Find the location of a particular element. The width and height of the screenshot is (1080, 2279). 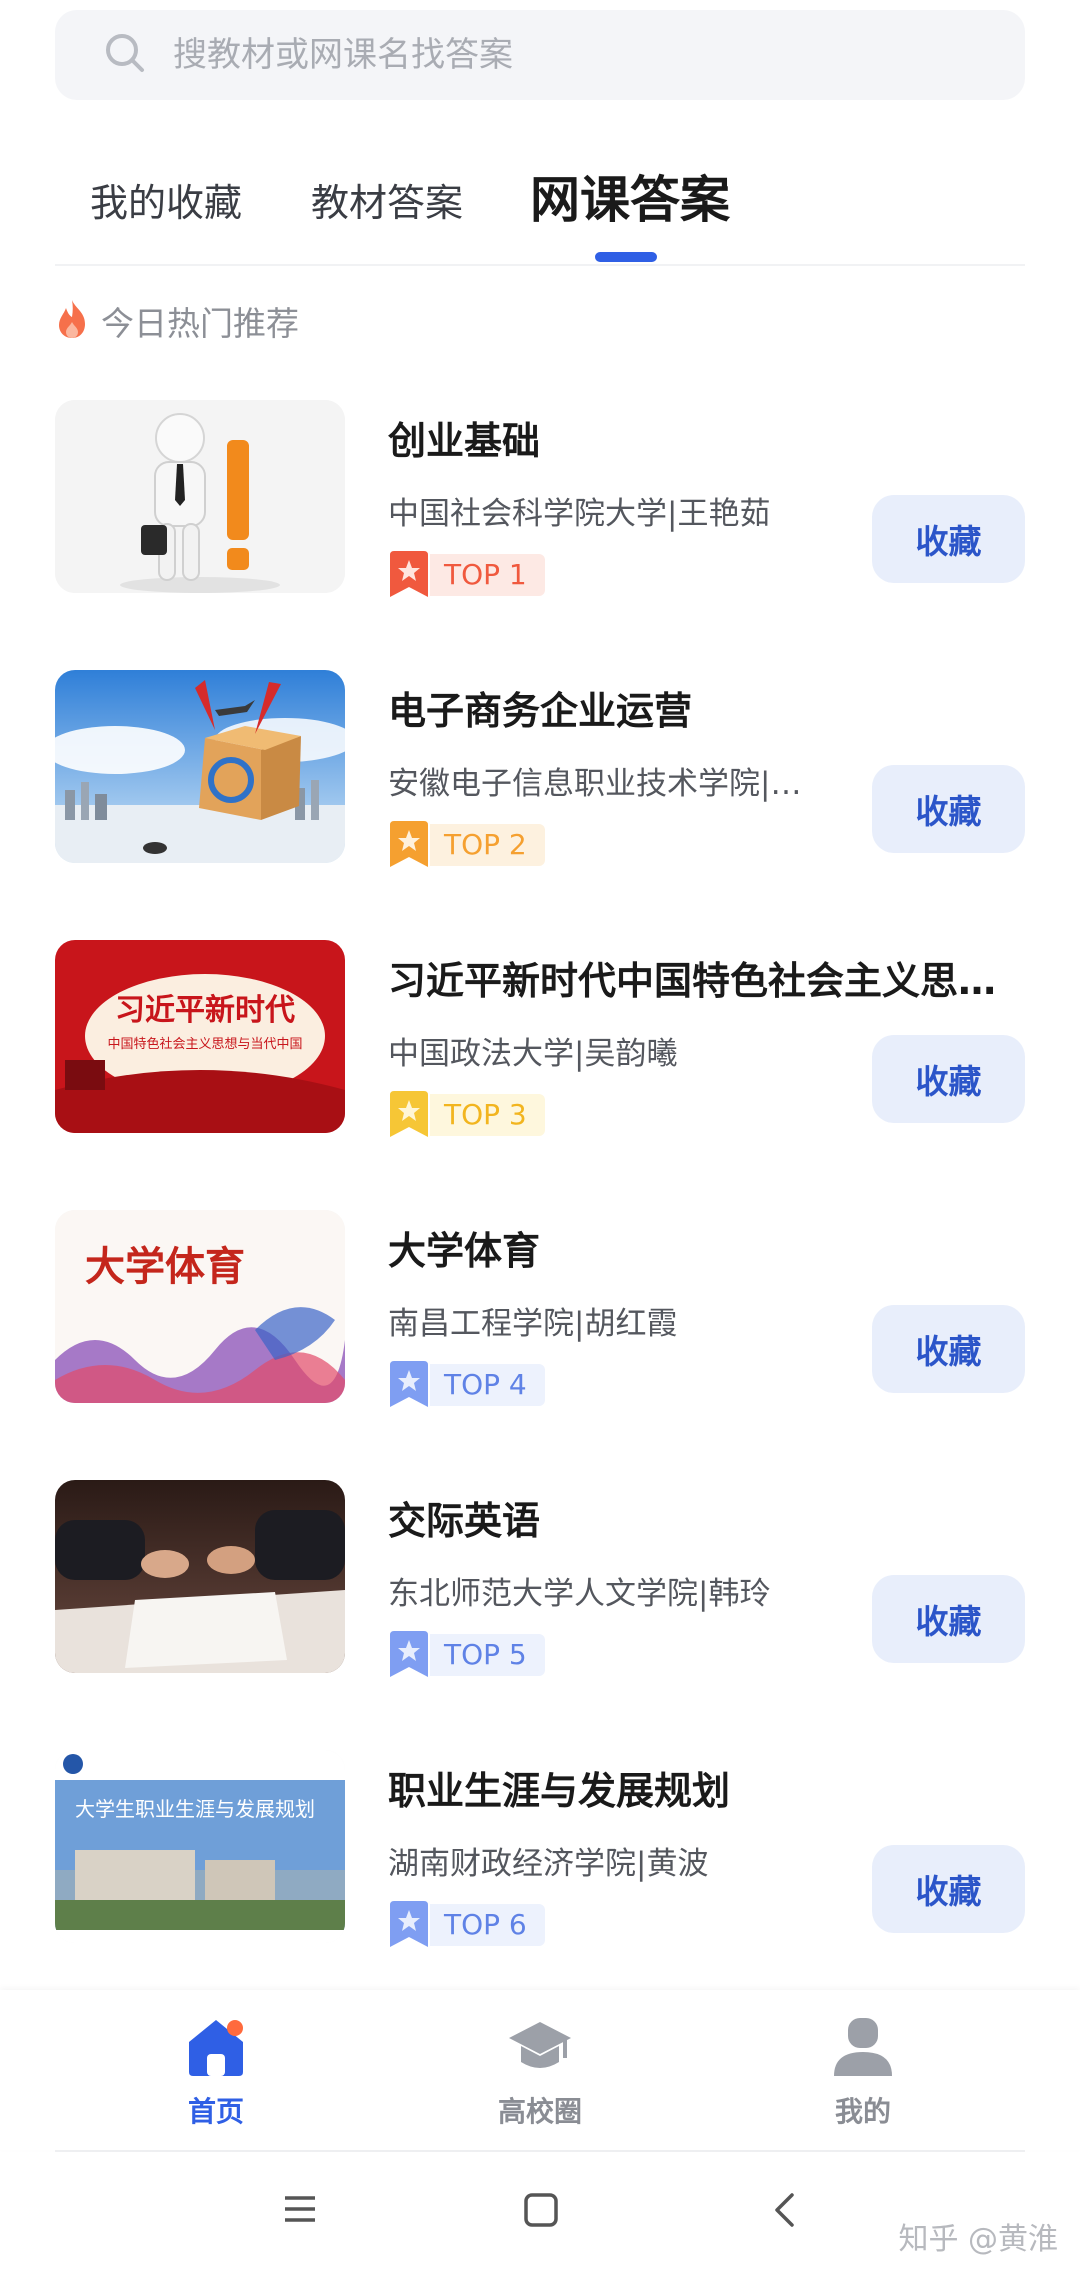

tab-online-course-answers: 网课答案 is located at coordinates (630, 196).